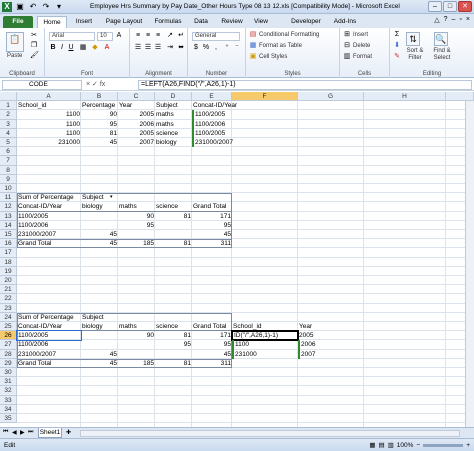 The height and width of the screenshot is (451, 474). What do you see at coordinates (280, 46) in the screenshot?
I see `format-as-table-button: Format as Table` at bounding box center [280, 46].